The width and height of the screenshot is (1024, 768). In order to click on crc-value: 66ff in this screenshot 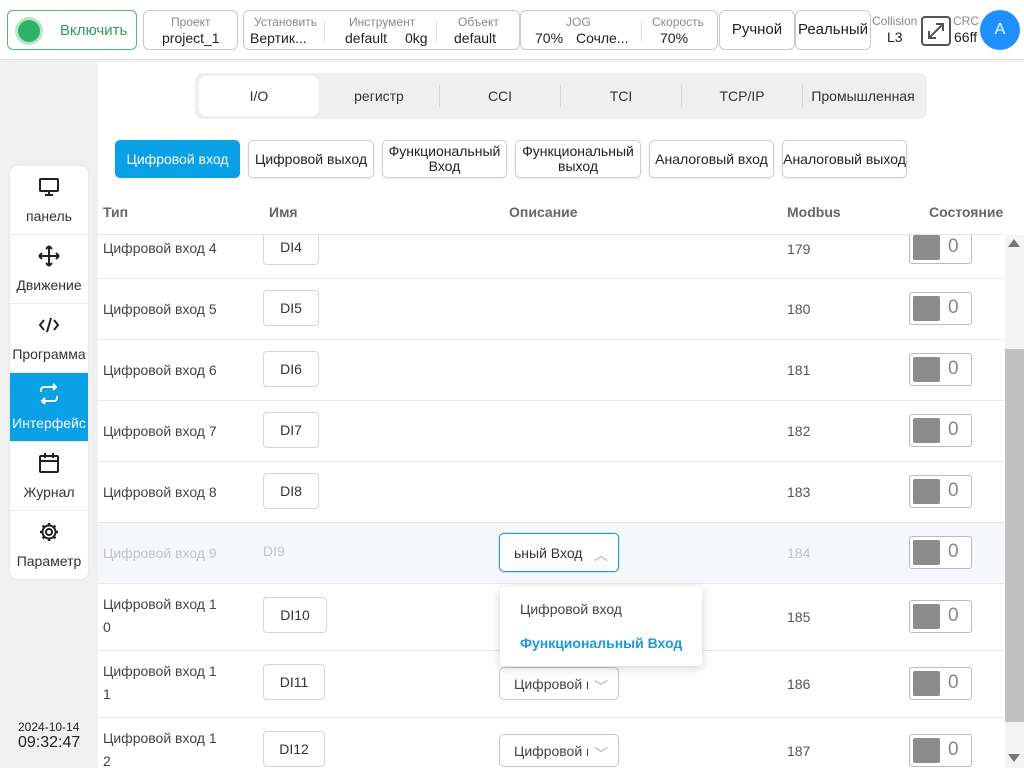, I will do `click(966, 37)`.